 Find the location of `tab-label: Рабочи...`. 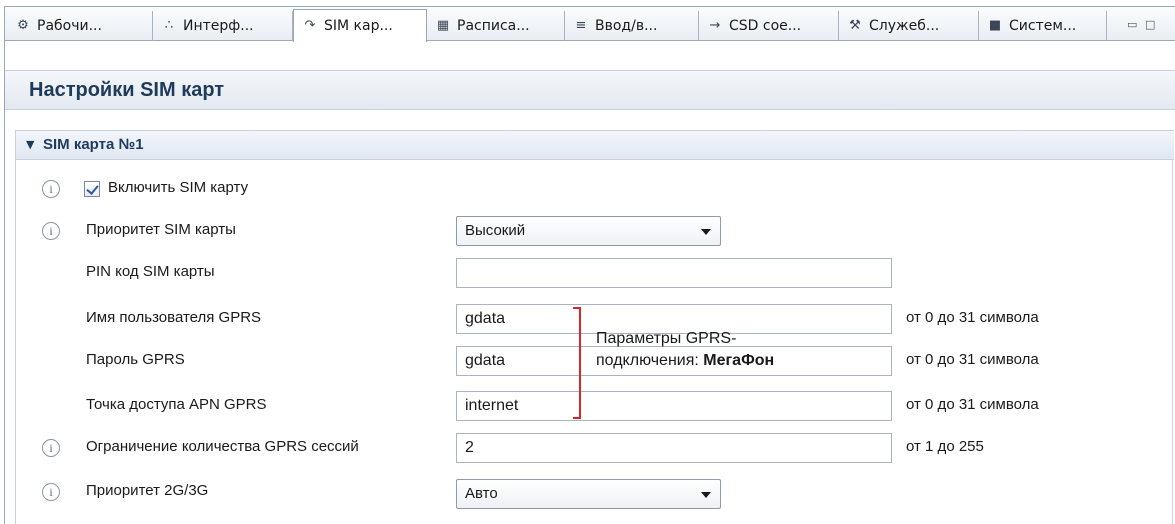

tab-label: Рабочи... is located at coordinates (69, 26).